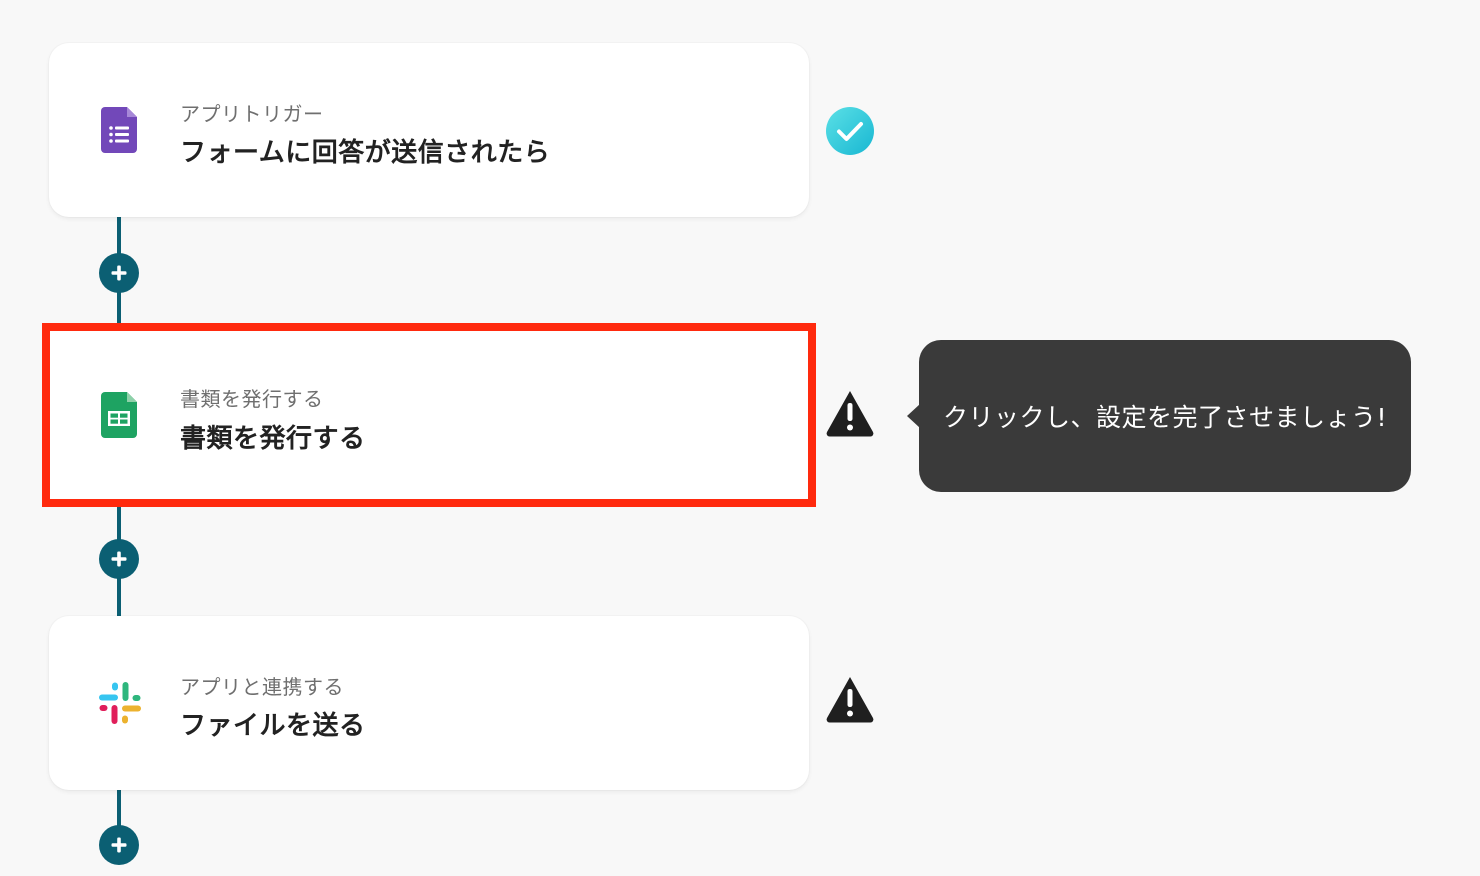 This screenshot has height=876, width=1480. Describe the element at coordinates (273, 726) in the screenshot. I see `step-title: ファイルを送る` at that location.